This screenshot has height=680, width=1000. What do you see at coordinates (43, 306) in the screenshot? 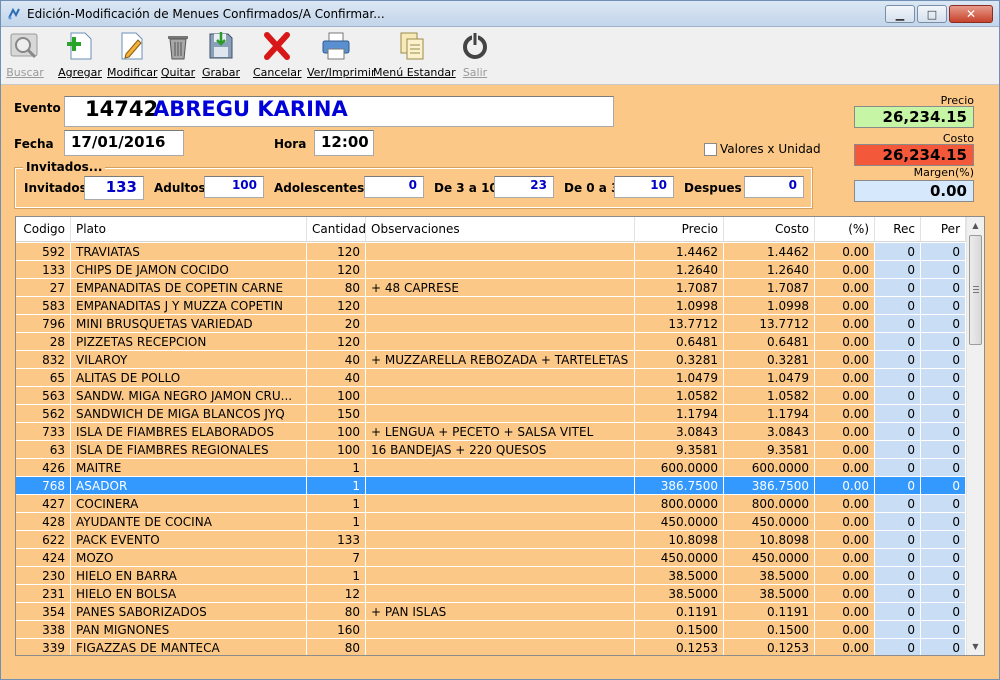
I see `cell-codigo: 583` at bounding box center [43, 306].